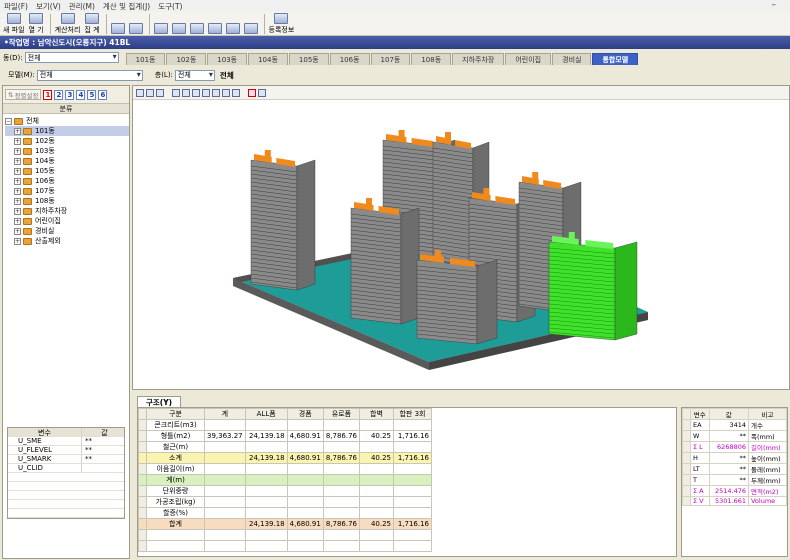  Describe the element at coordinates (103, 94) in the screenshot. I see `level-button-6: 6` at that location.